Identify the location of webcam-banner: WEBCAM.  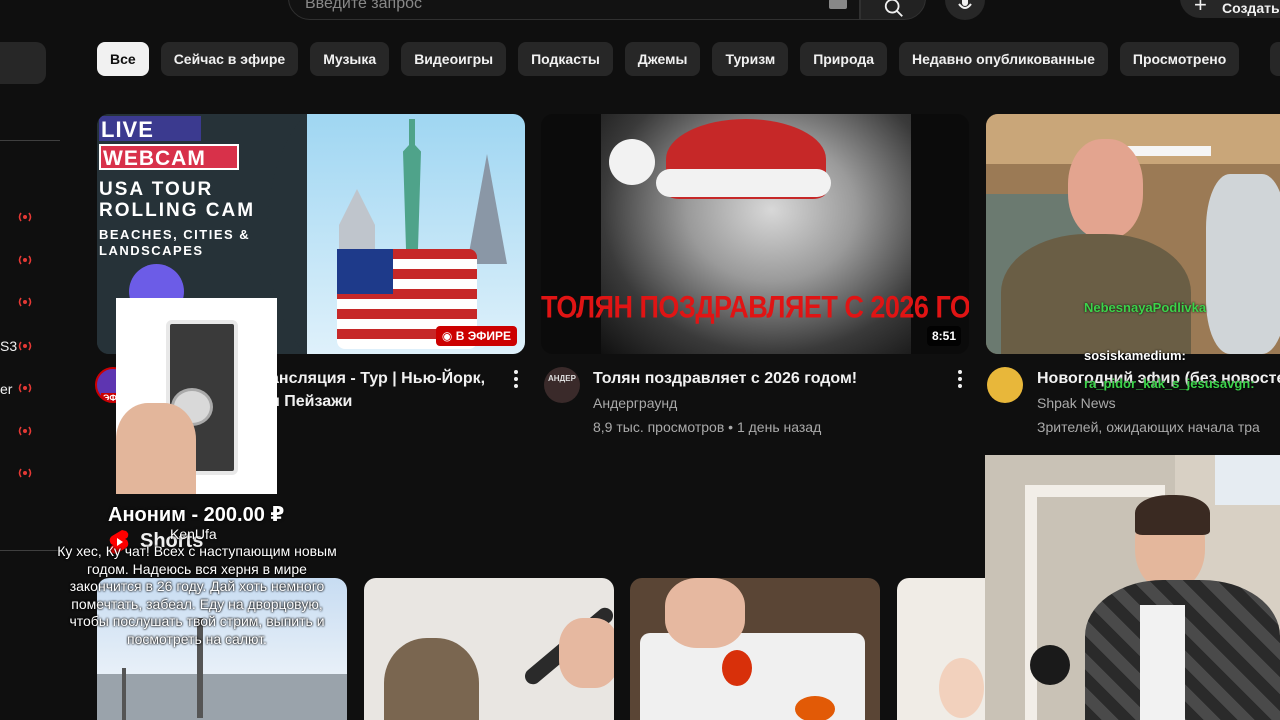
(169, 157).